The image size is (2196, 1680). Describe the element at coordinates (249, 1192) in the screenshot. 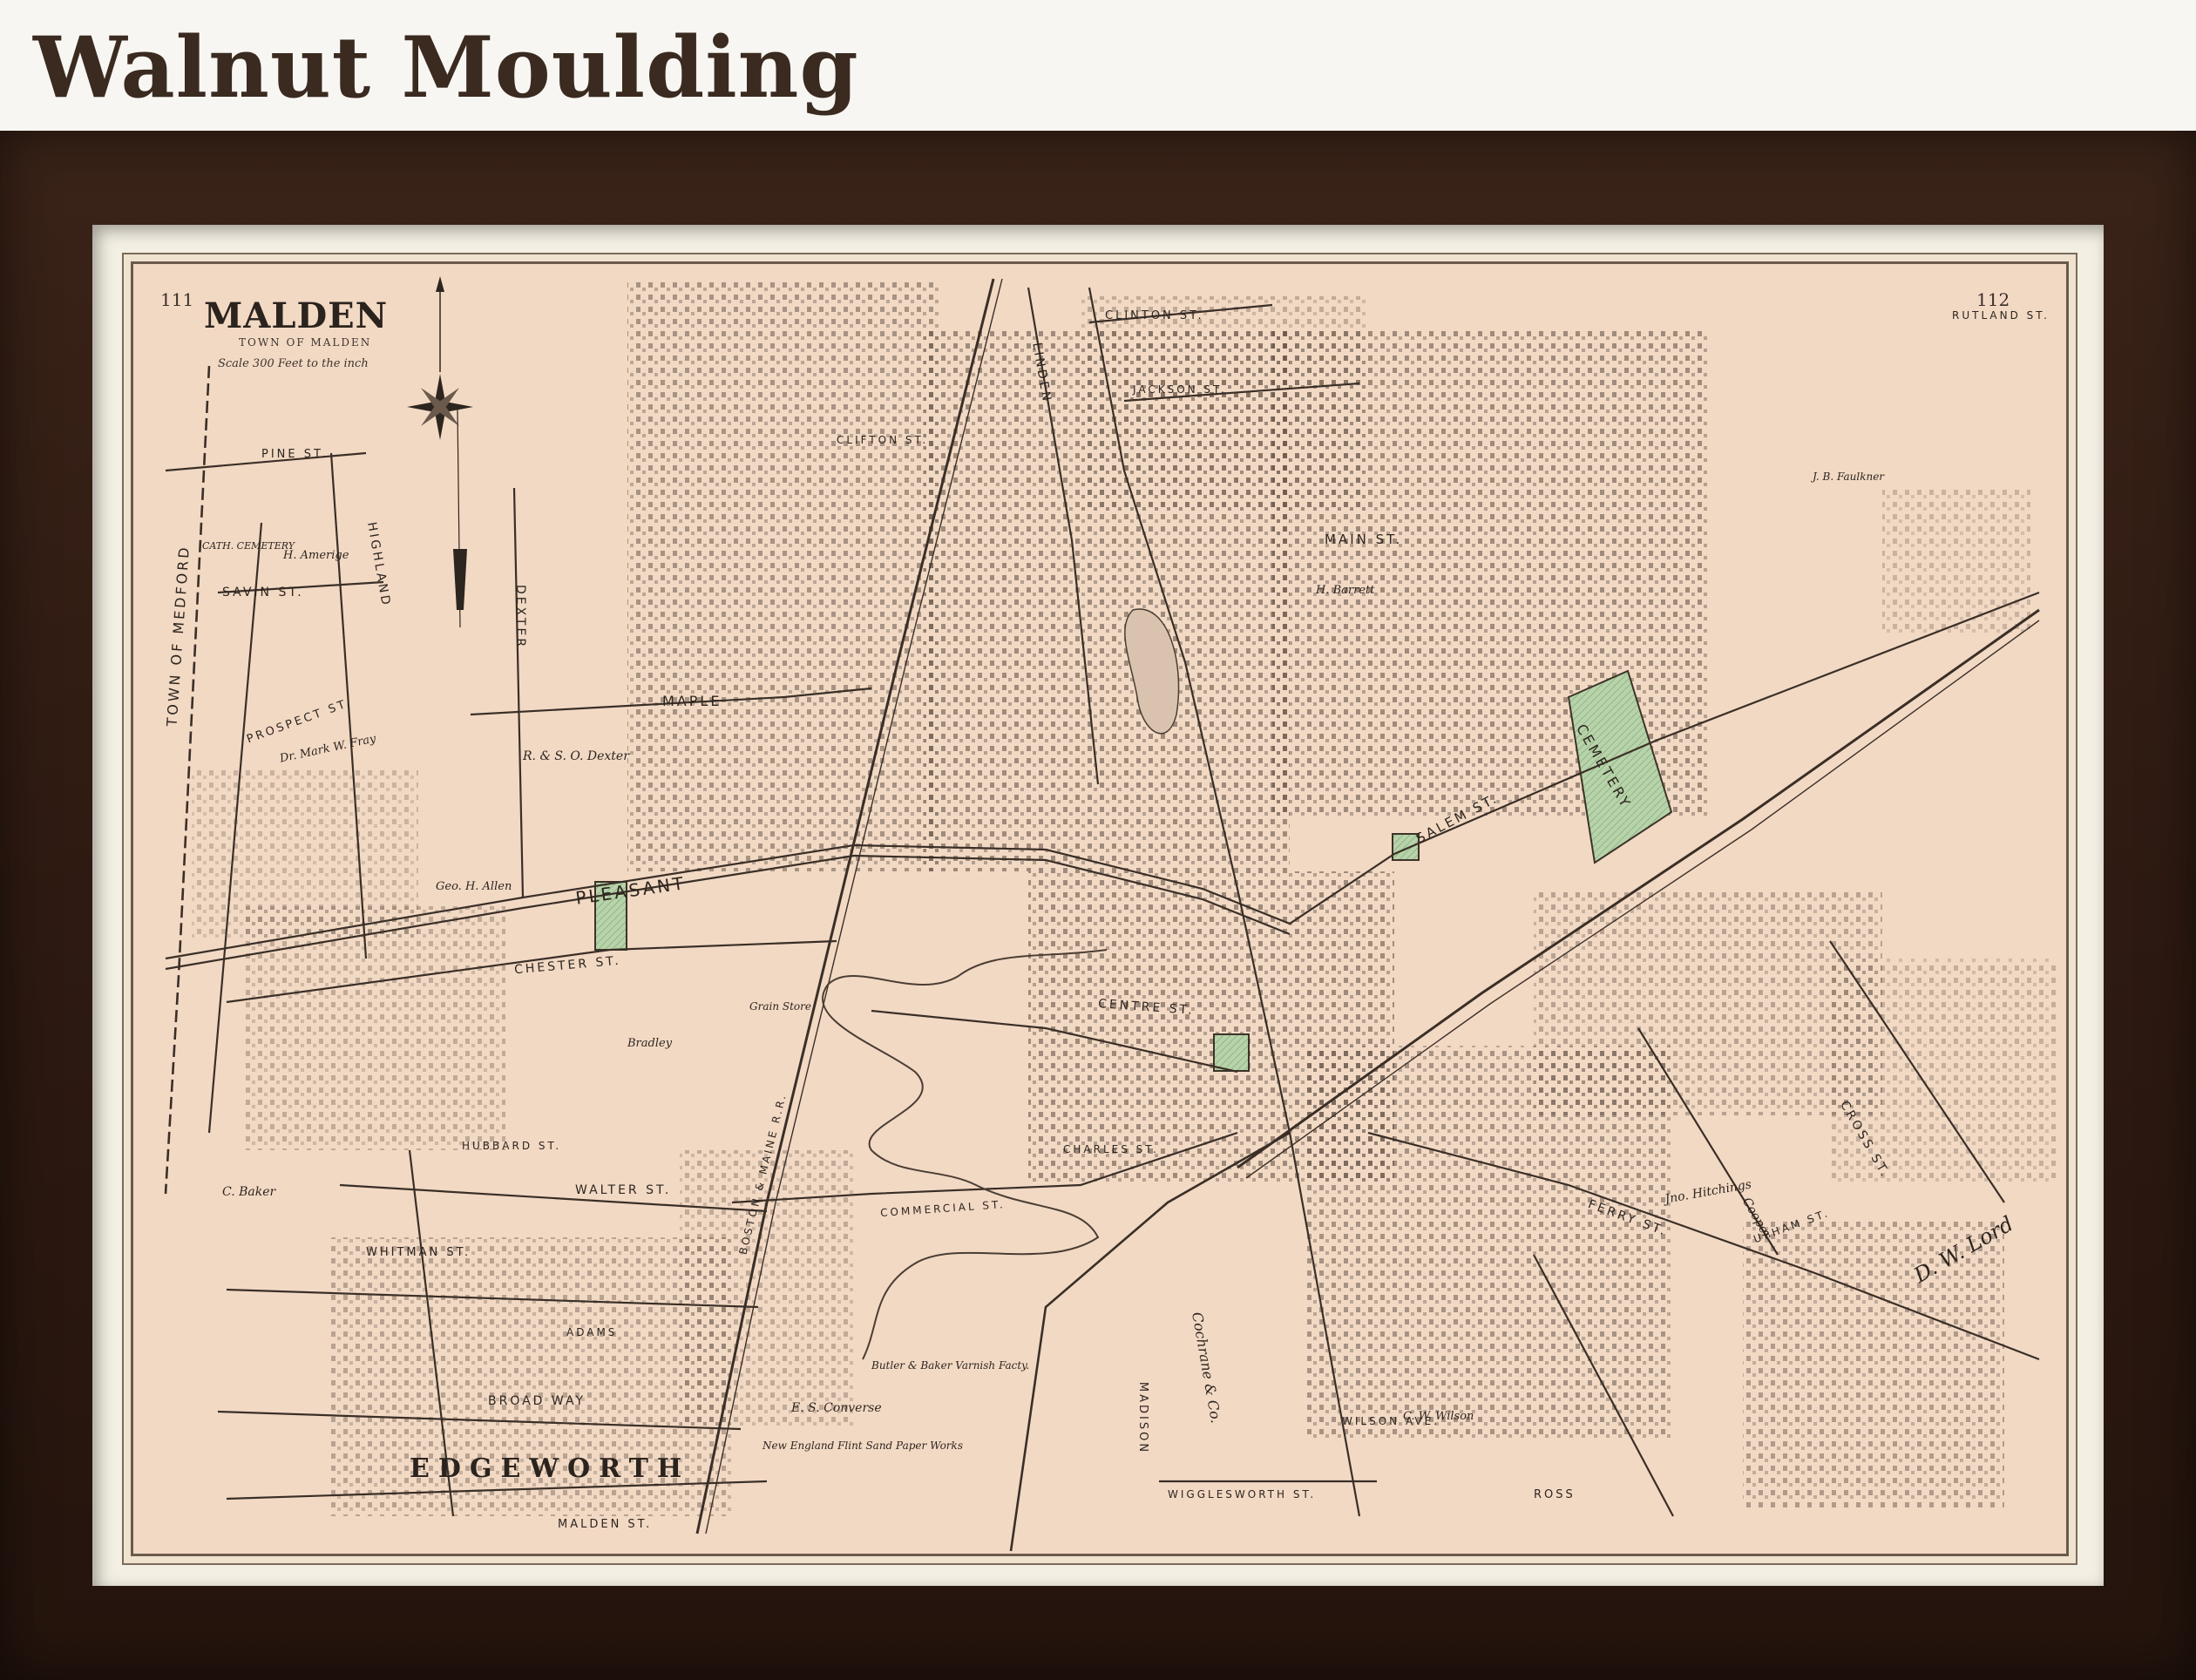

I see `label-baker: C. Baker` at that location.